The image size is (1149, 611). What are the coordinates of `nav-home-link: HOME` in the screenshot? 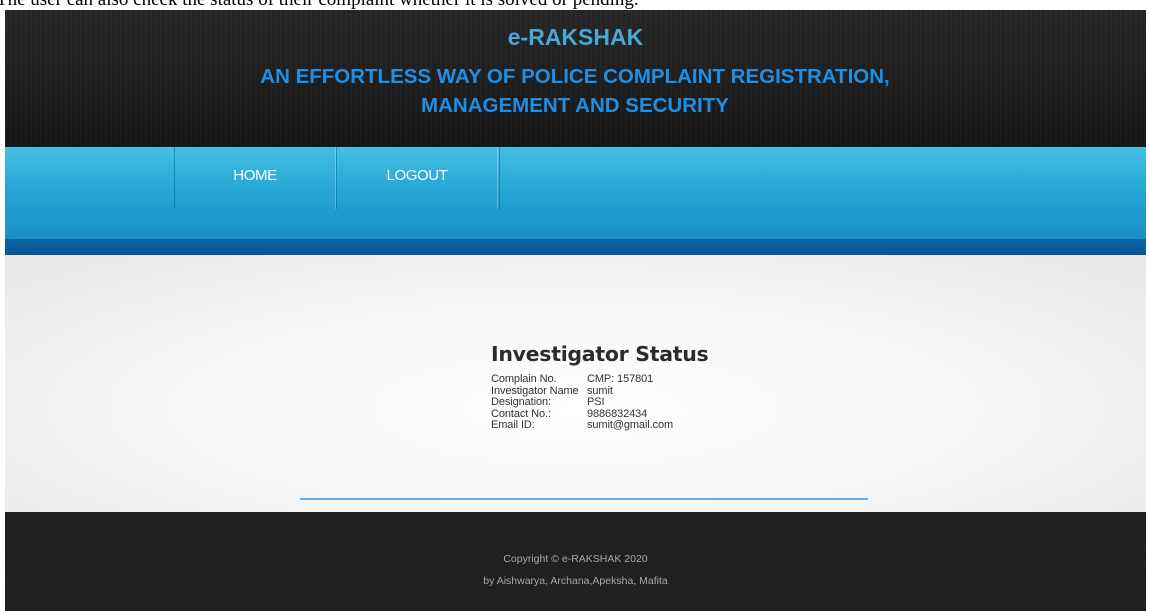 It's located at (255, 178).